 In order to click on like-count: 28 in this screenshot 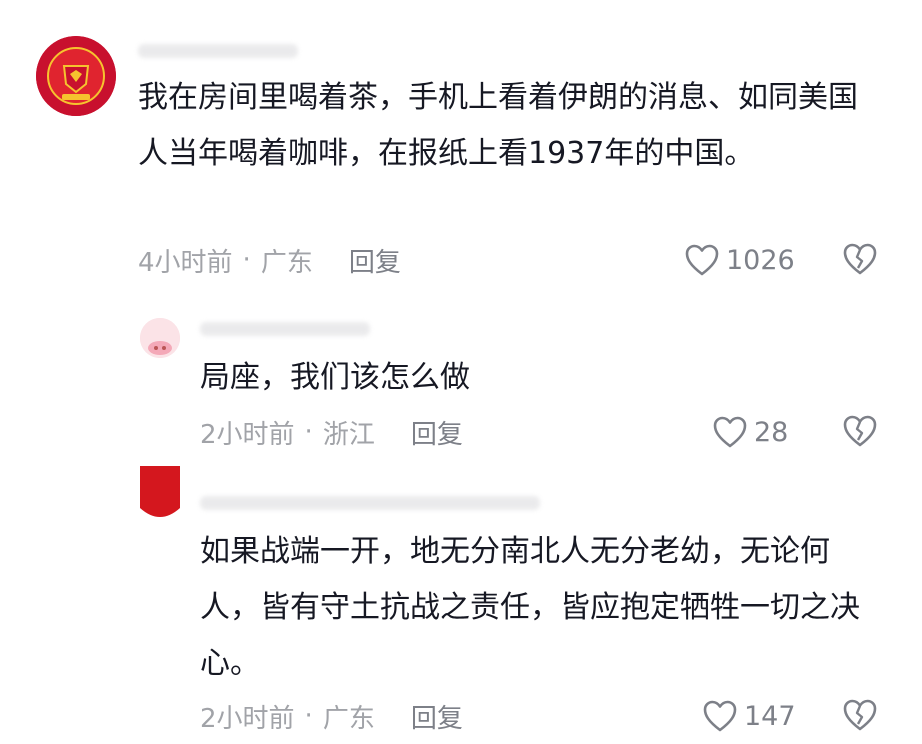, I will do `click(771, 432)`.